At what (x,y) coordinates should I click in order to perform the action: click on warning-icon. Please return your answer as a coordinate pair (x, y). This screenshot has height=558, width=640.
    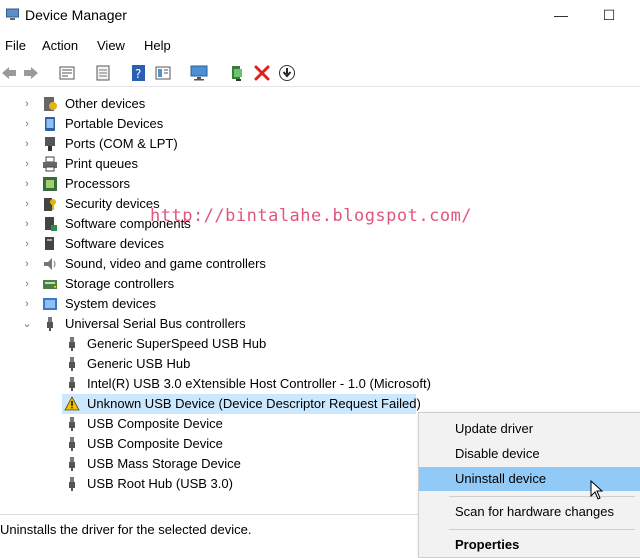
    Looking at the image, I should click on (72, 403).